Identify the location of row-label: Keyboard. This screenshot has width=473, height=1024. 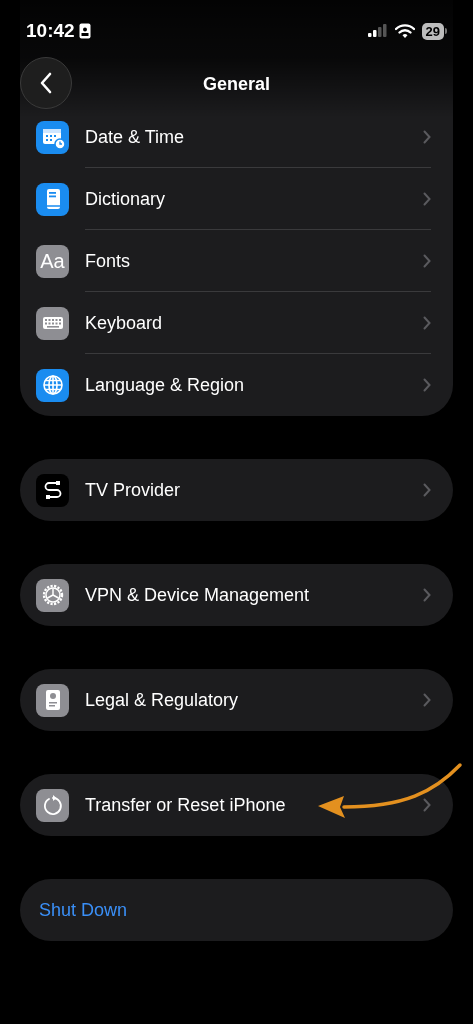
(124, 323).